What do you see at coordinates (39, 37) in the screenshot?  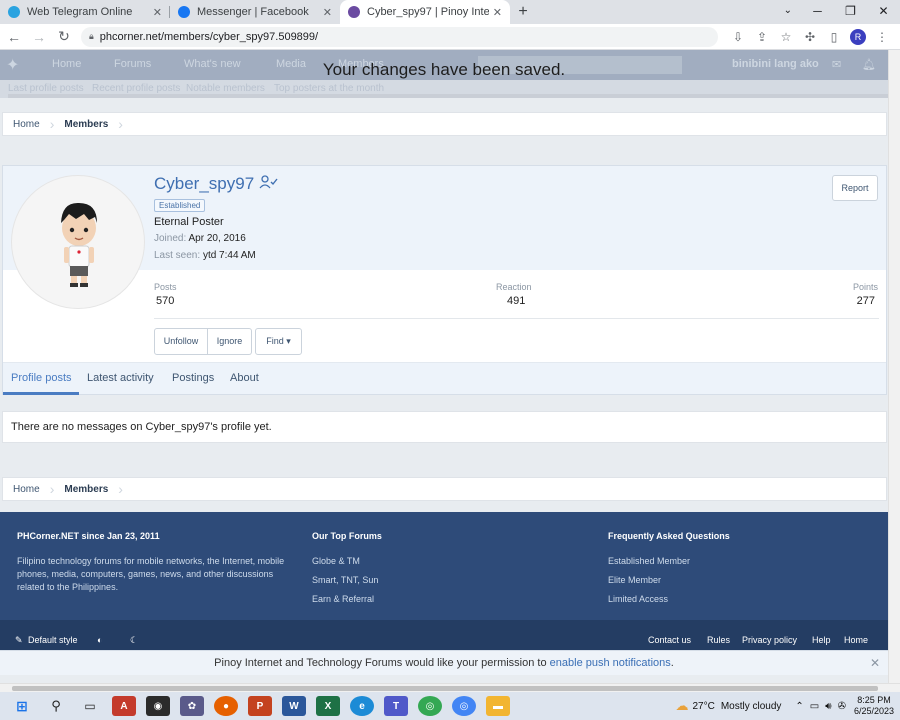 I see `forward-icon: →` at bounding box center [39, 37].